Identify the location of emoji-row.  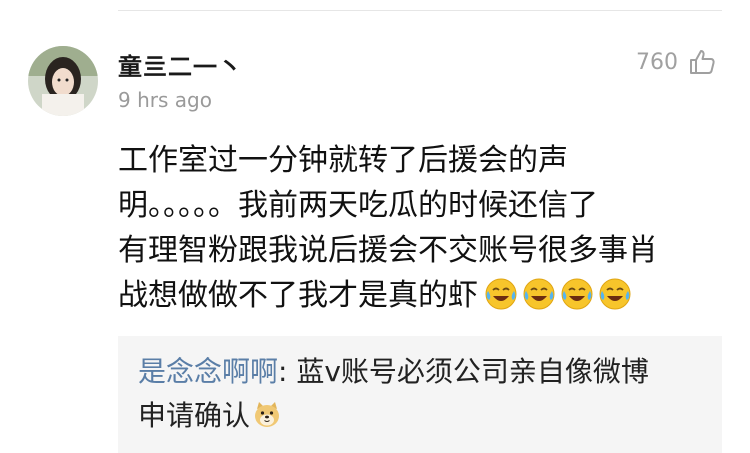
(558, 294).